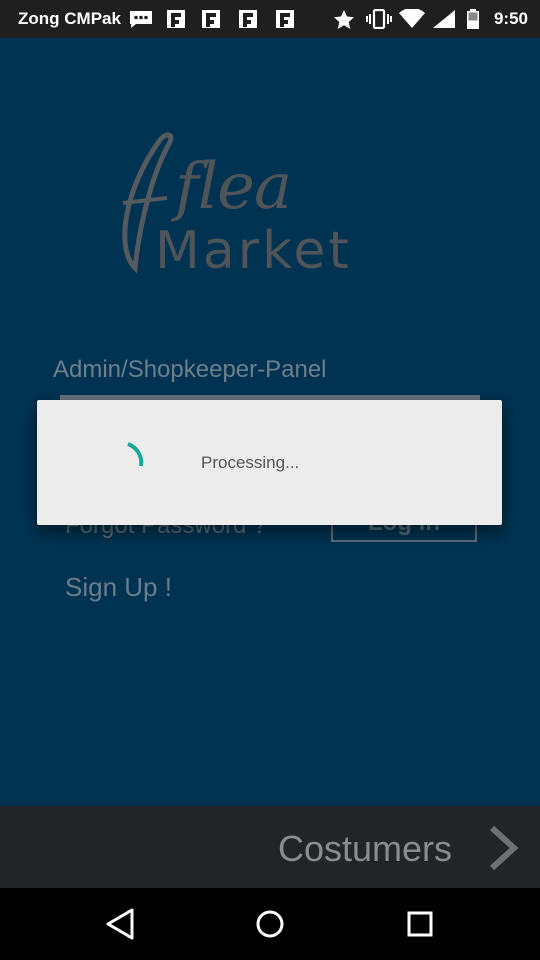 Image resolution: width=540 pixels, height=960 pixels. I want to click on status-bar: Zong CMPak 9:50, so click(270, 19).